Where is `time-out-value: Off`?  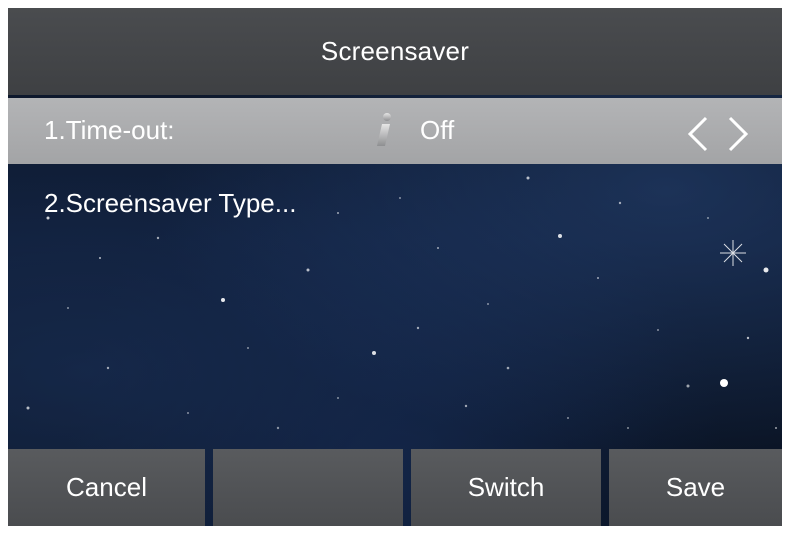 time-out-value: Off is located at coordinates (437, 130).